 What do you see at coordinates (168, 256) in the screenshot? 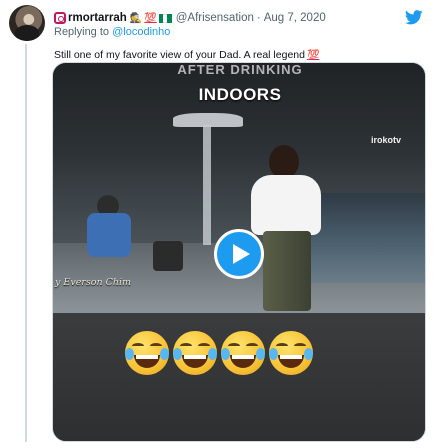
I see `video-bottles` at bounding box center [168, 256].